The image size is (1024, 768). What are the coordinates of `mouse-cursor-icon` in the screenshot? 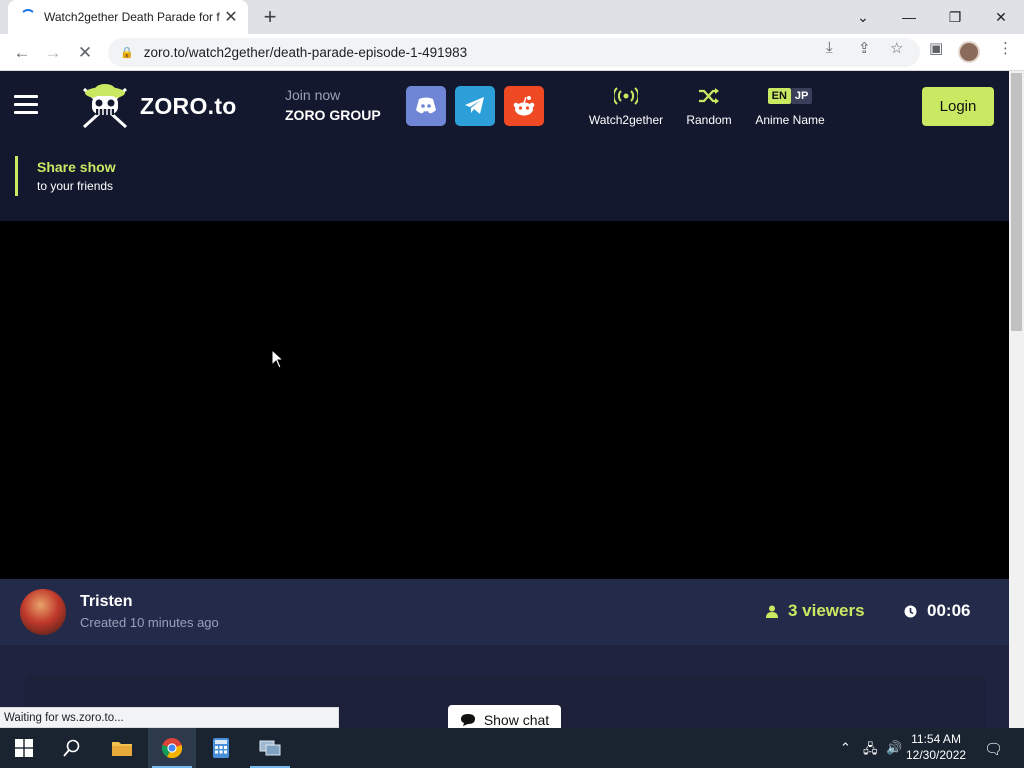 It's located at (278, 359).